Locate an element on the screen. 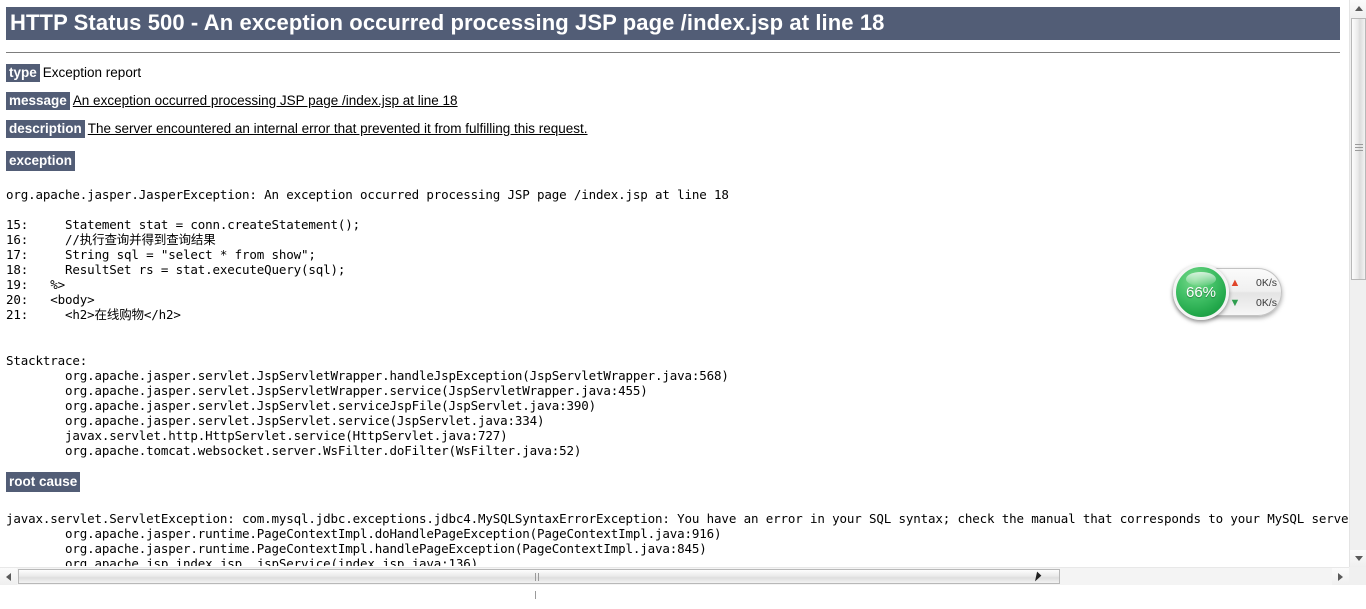 This screenshot has height=609, width=1366. chevron-left-icon is located at coordinates (8, 576).